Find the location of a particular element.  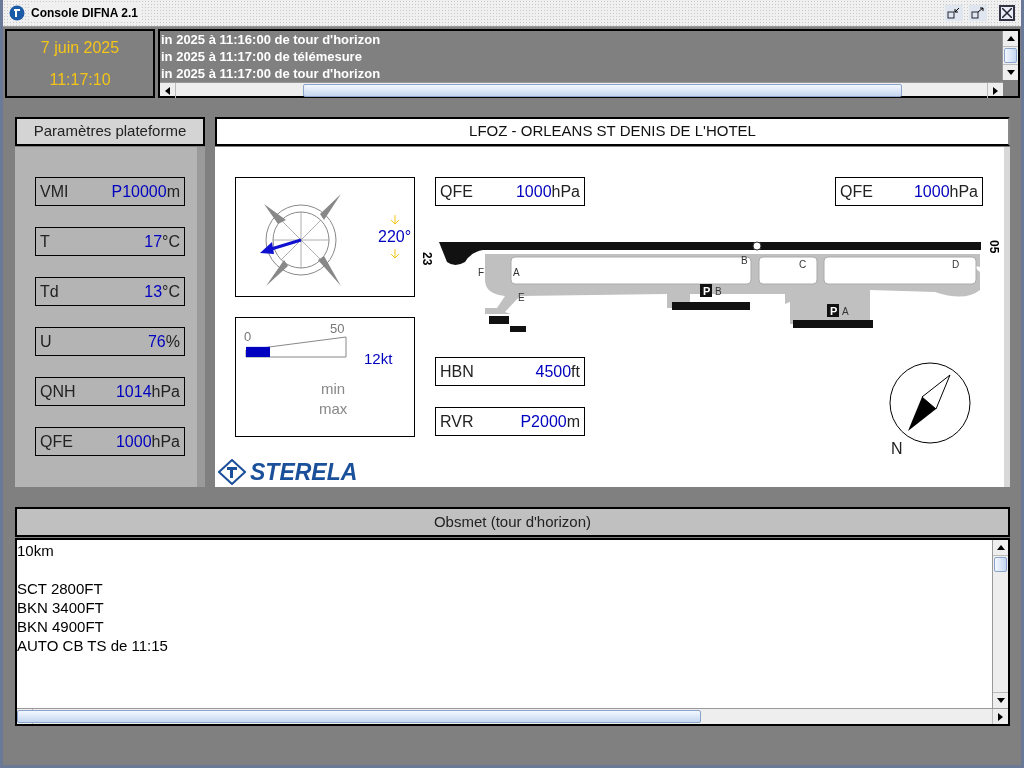

north-label: N is located at coordinates (897, 449).